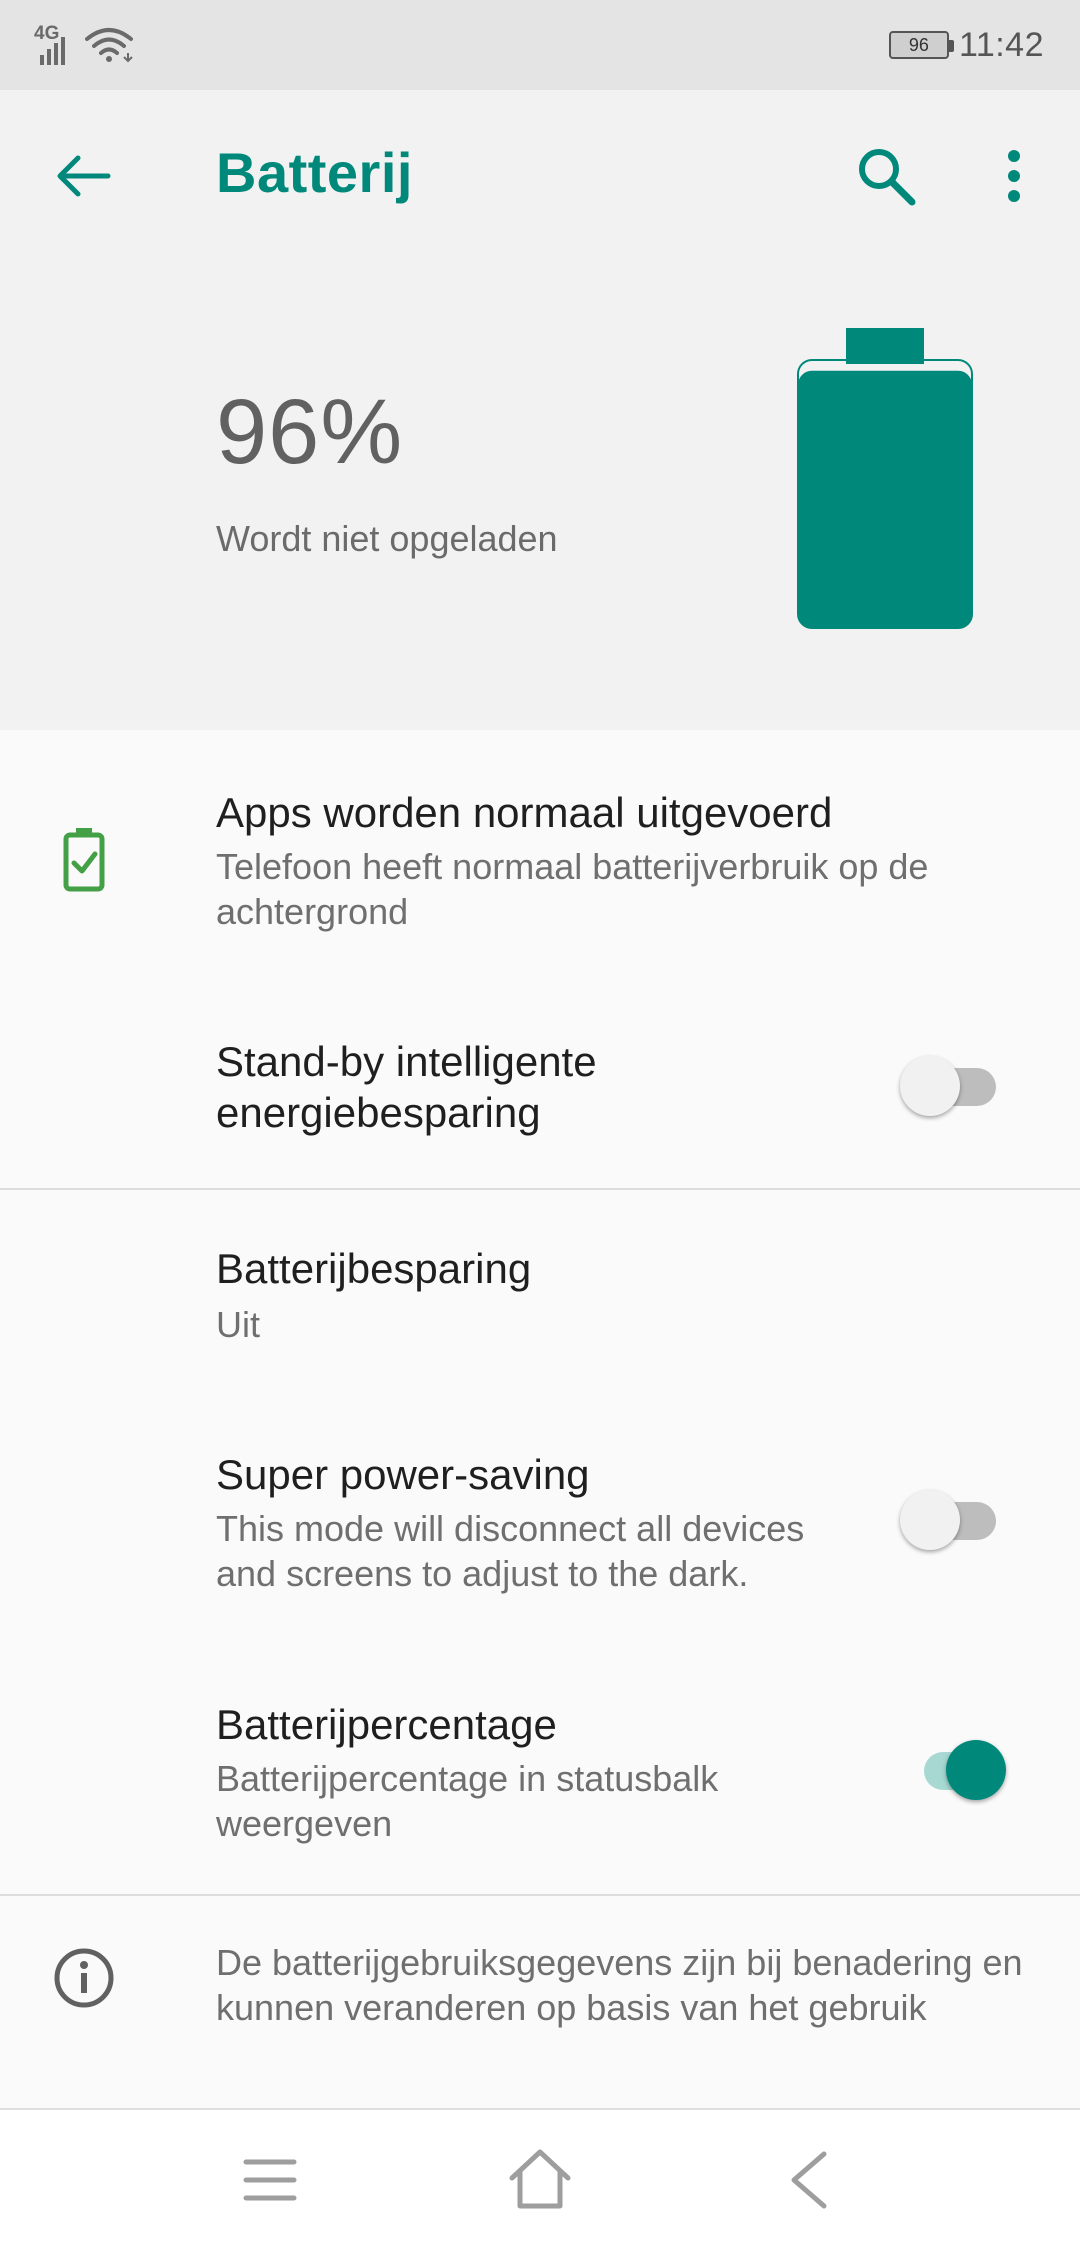 This screenshot has width=1080, height=2248. I want to click on status-time: 11:42, so click(1001, 44).